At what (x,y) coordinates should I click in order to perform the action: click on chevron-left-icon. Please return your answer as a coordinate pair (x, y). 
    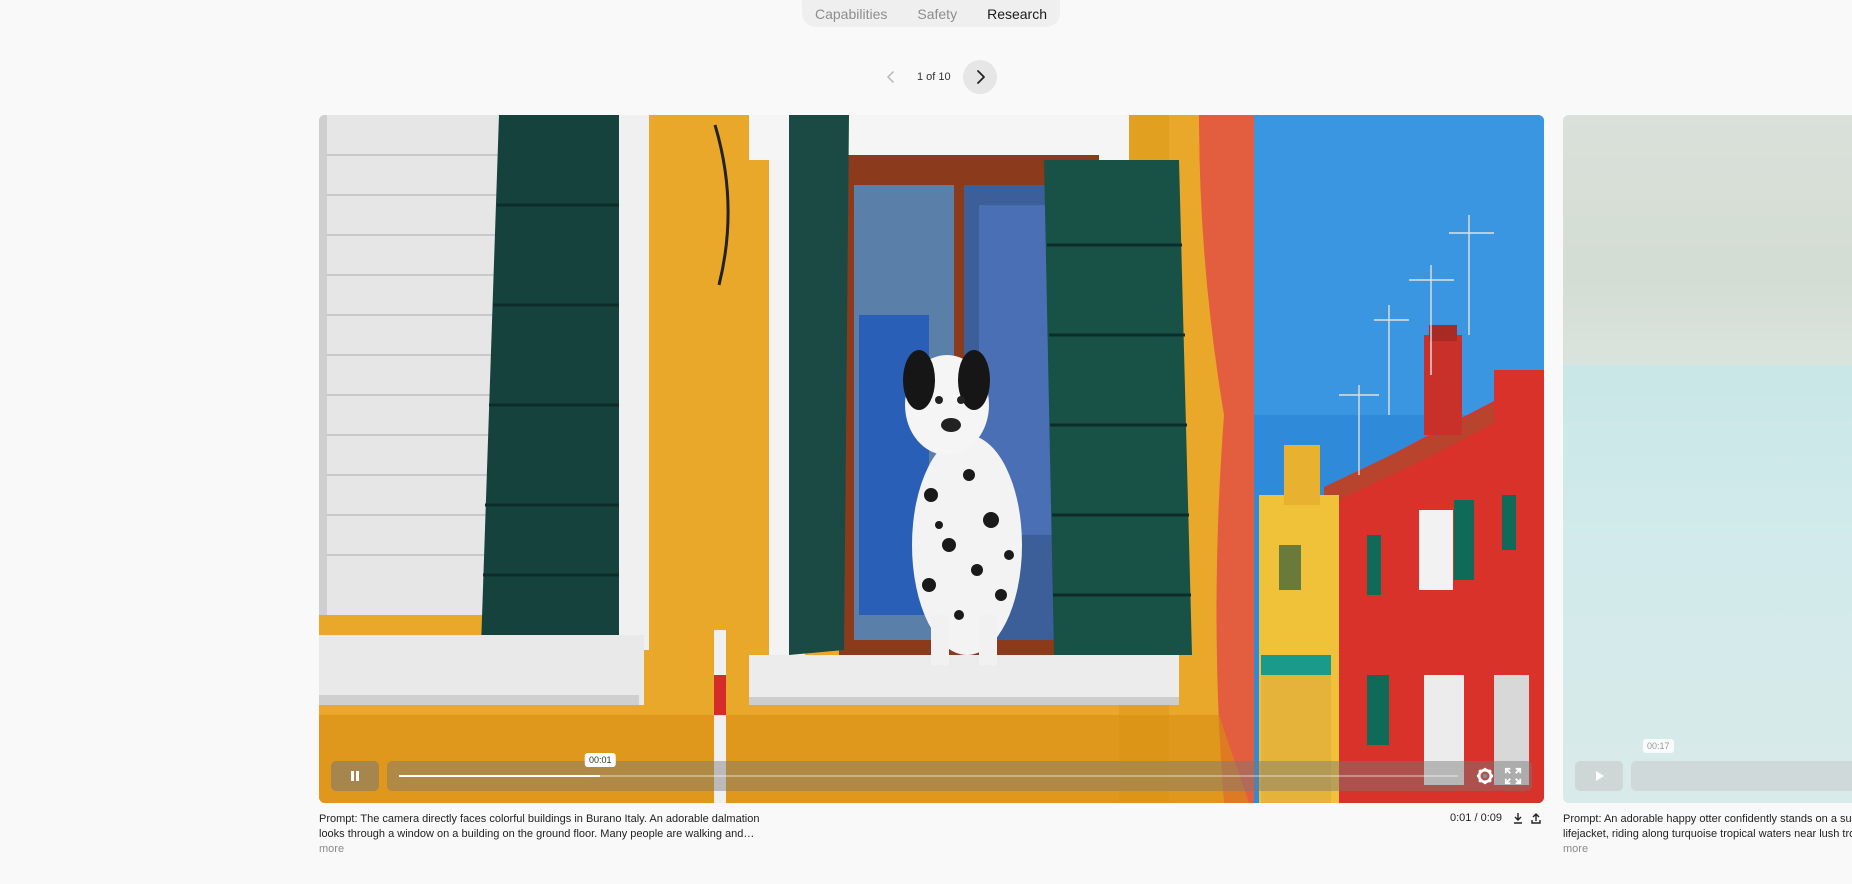
    Looking at the image, I should click on (890, 77).